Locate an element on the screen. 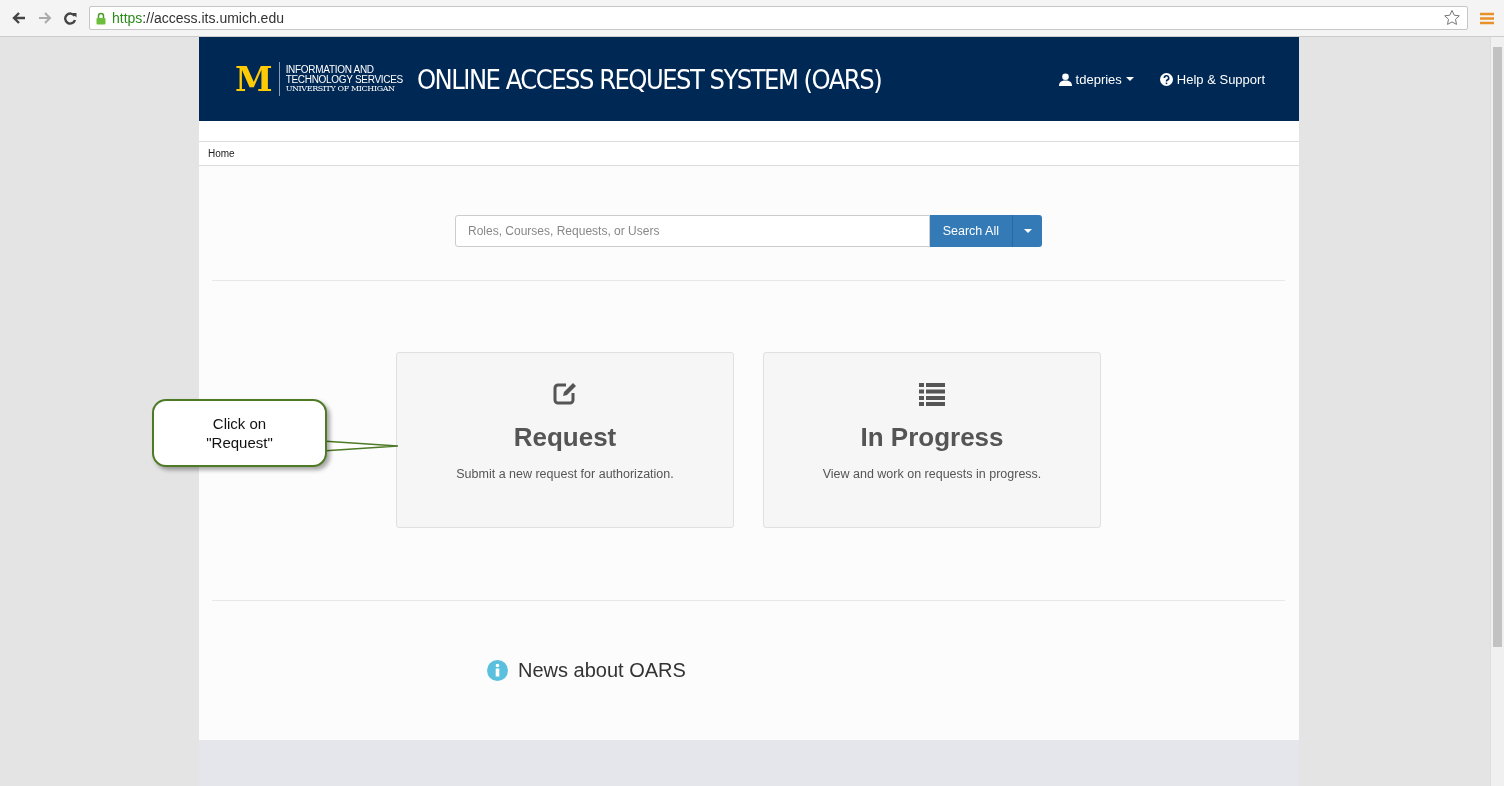  lock-icon is located at coordinates (101, 18).